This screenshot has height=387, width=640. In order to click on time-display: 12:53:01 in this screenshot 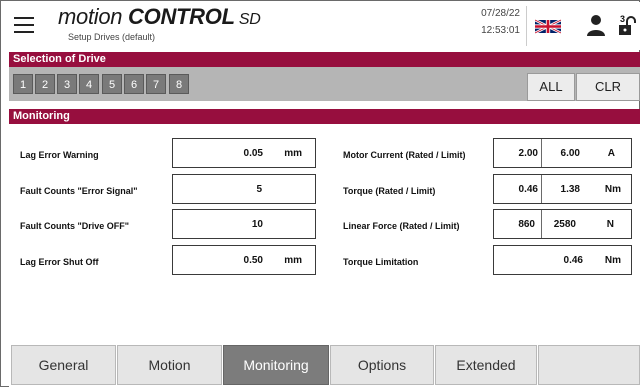, I will do `click(500, 30)`.